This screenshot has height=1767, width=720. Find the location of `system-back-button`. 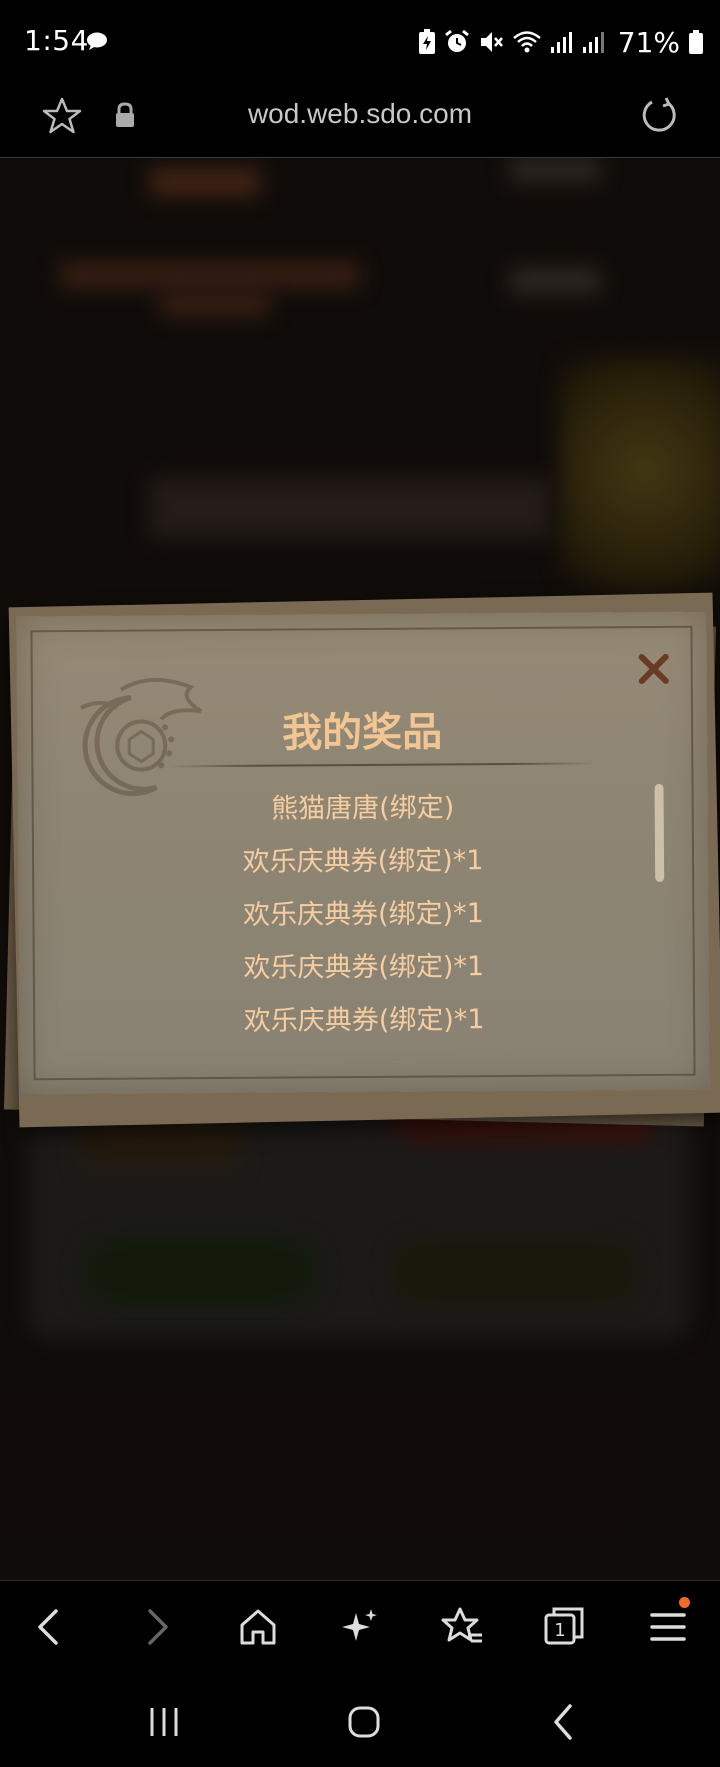

system-back-button is located at coordinates (564, 1722).